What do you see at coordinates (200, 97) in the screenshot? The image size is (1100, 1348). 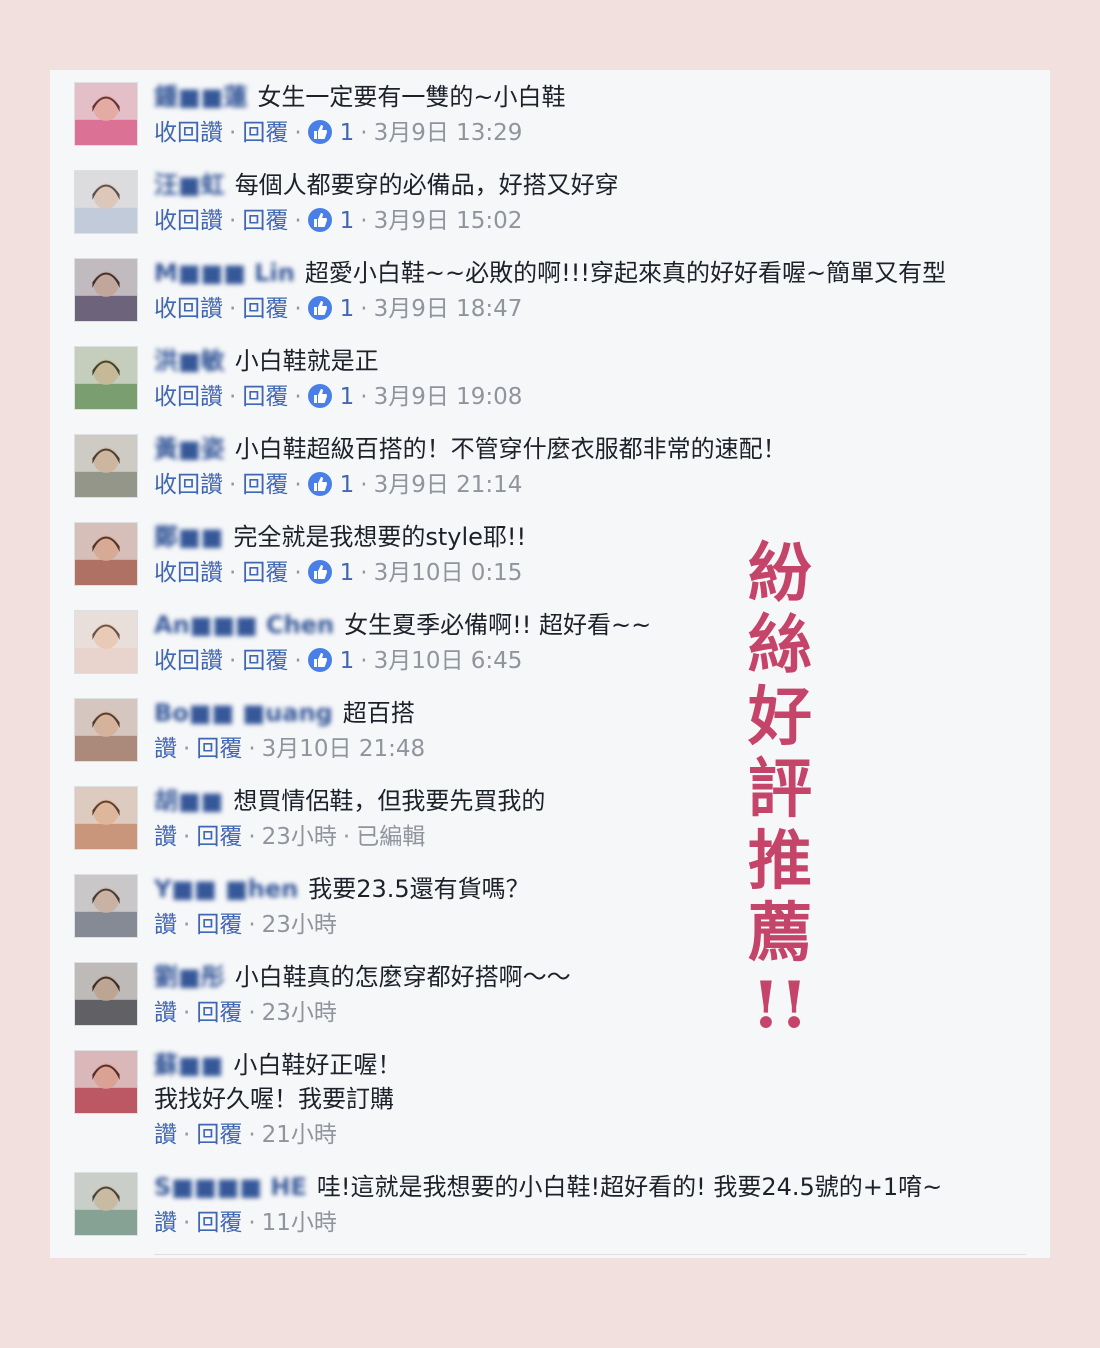 I see `commenter-name: 鍾■■蓮` at bounding box center [200, 97].